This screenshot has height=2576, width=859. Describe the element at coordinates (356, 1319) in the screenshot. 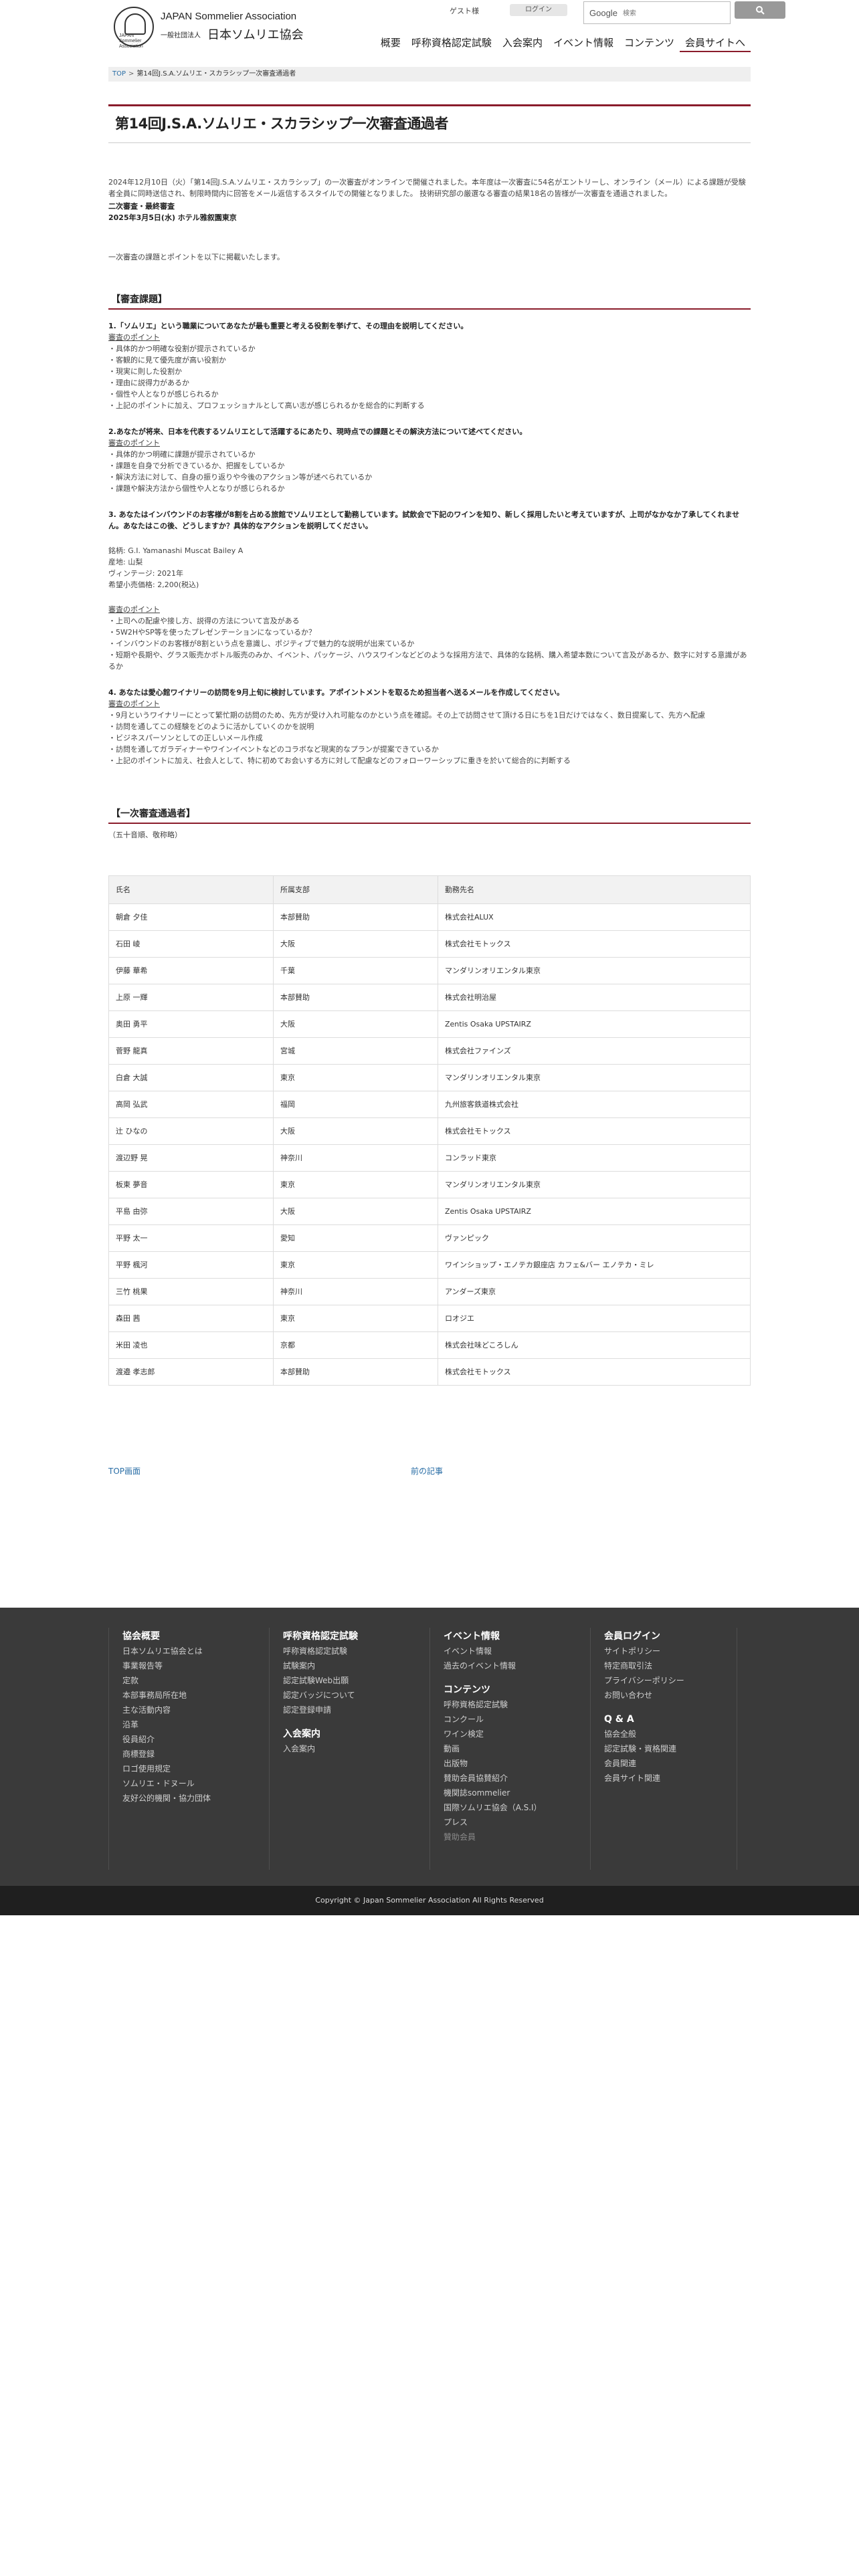

I see `cell-branch: 東京` at that location.